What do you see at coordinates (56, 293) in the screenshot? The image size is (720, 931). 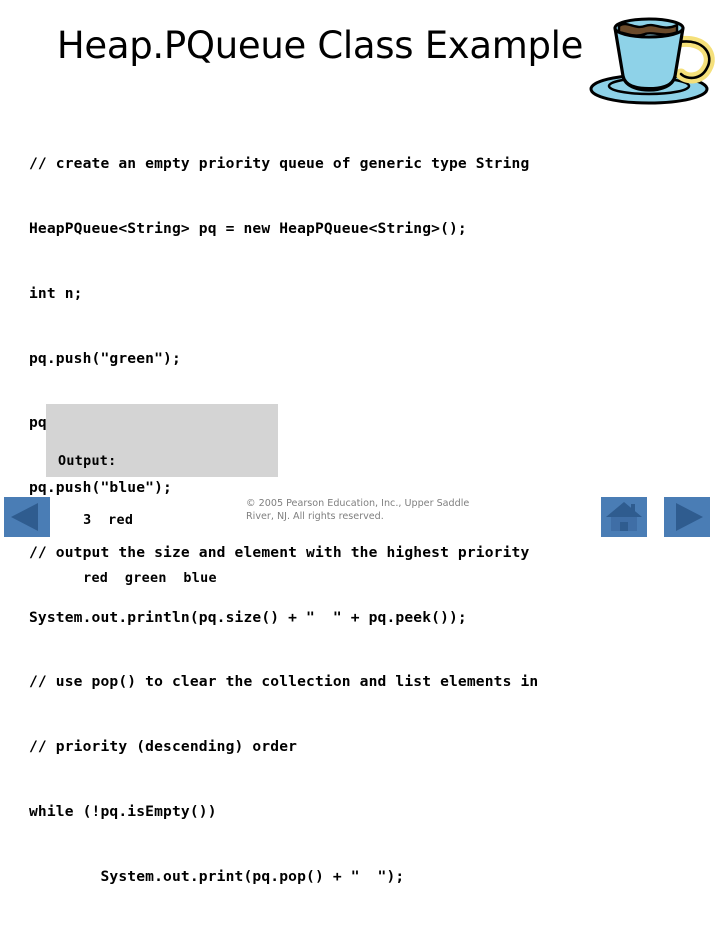 I see `code-line: int n;` at bounding box center [56, 293].